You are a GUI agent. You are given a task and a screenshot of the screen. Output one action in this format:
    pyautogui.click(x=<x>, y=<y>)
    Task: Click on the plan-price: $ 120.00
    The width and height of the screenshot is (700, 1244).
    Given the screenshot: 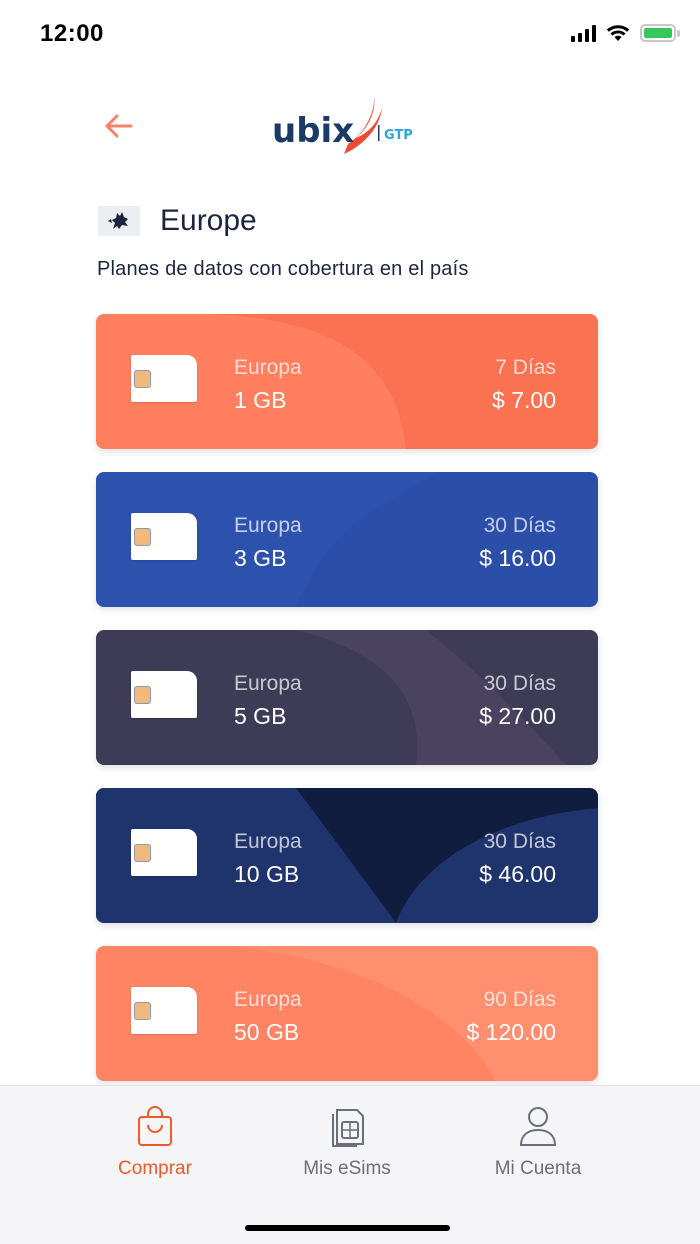 What is the action you would take?
    pyautogui.click(x=511, y=1032)
    